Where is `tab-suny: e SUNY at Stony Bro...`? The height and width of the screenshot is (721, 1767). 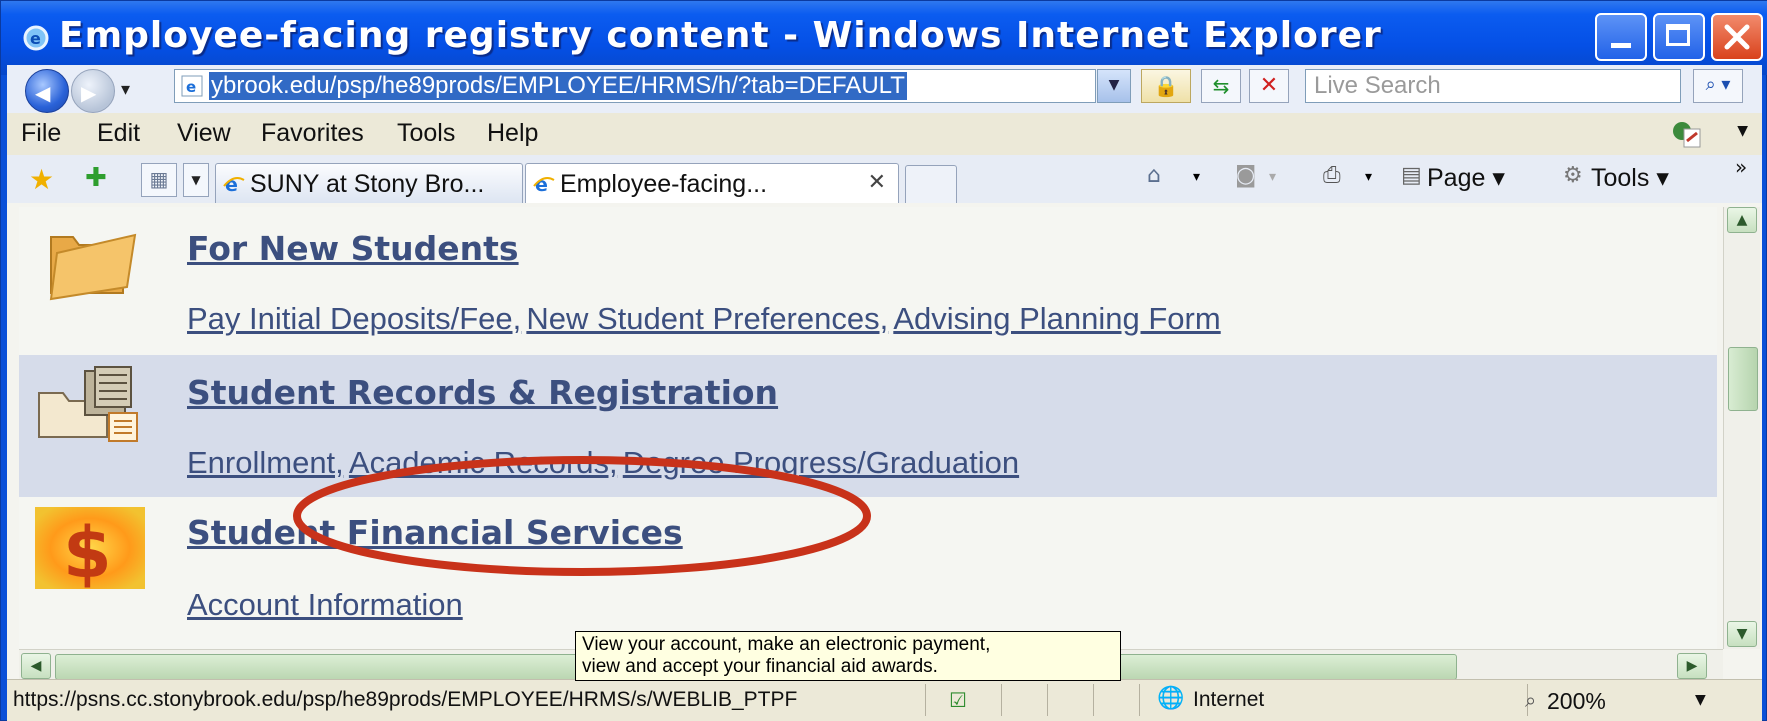 tab-suny: e SUNY at Stony Bro... is located at coordinates (369, 183).